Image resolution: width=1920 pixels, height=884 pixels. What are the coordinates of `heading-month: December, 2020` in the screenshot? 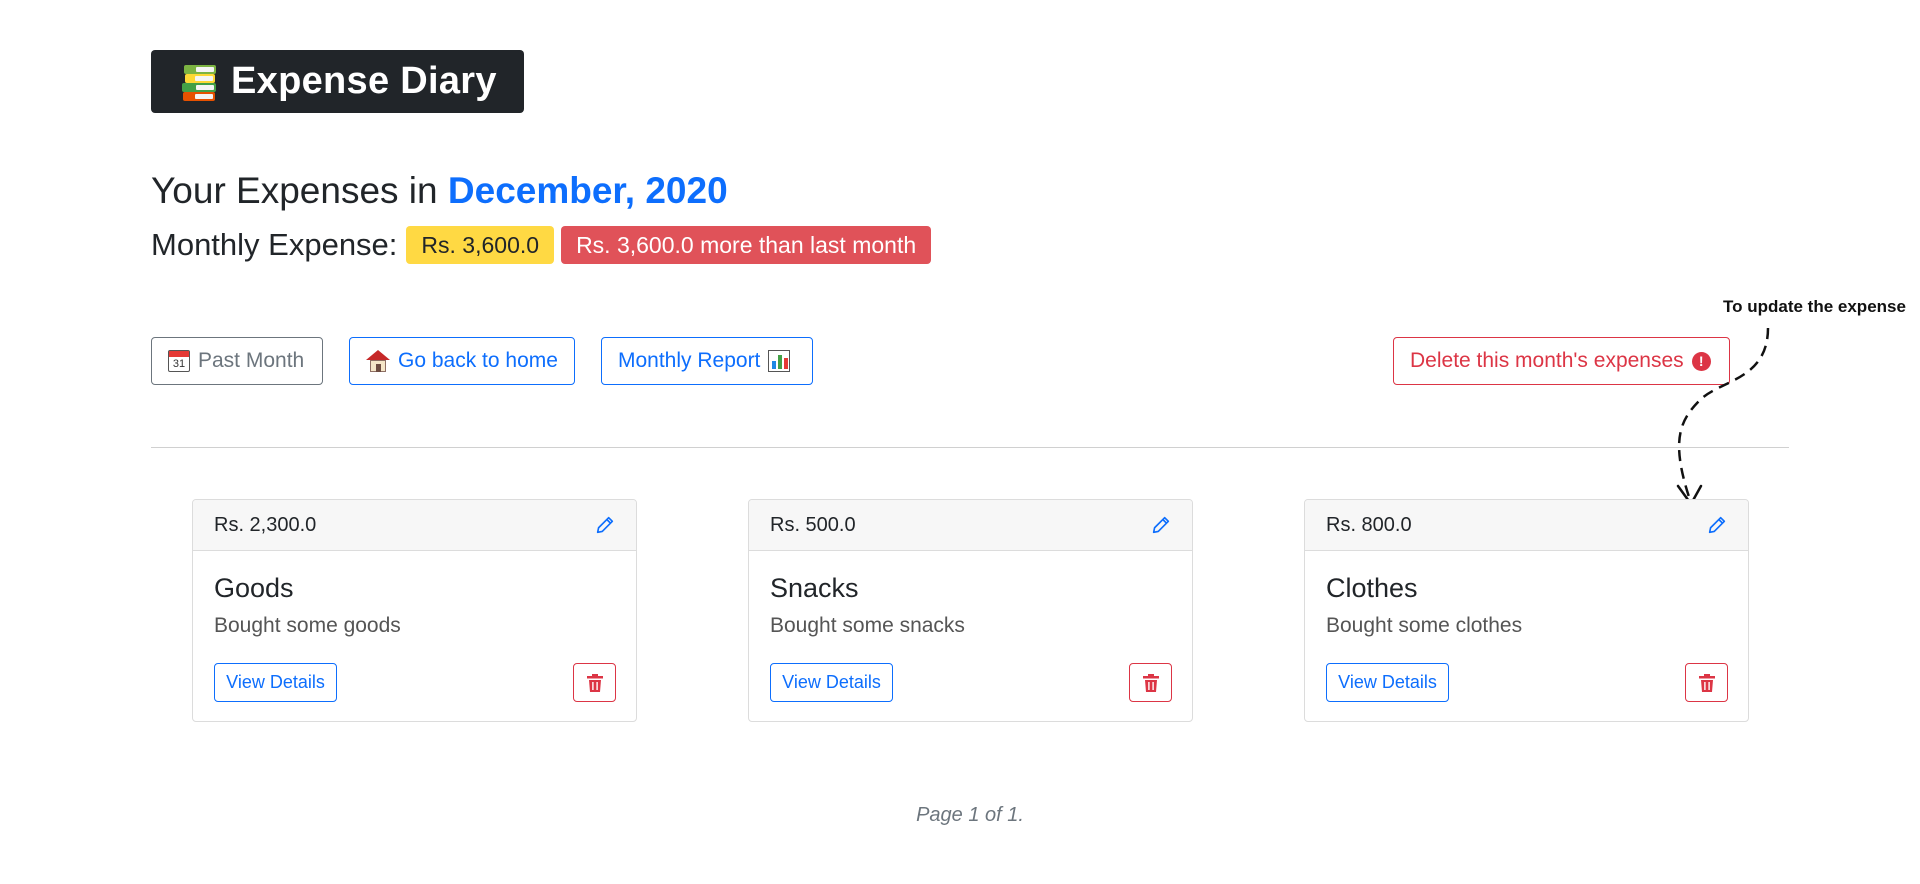 It's located at (587, 190).